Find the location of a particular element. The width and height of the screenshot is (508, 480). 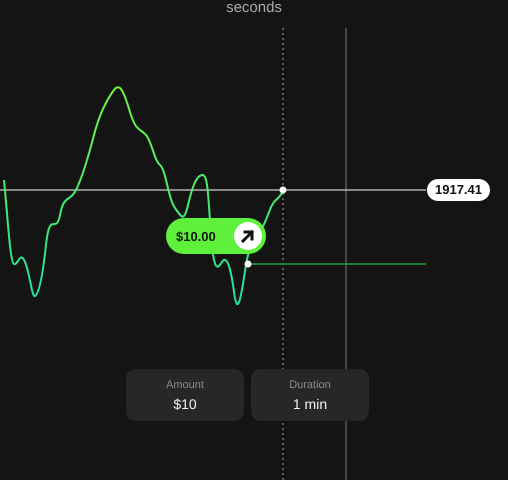

field-value: 1 min is located at coordinates (310, 404).